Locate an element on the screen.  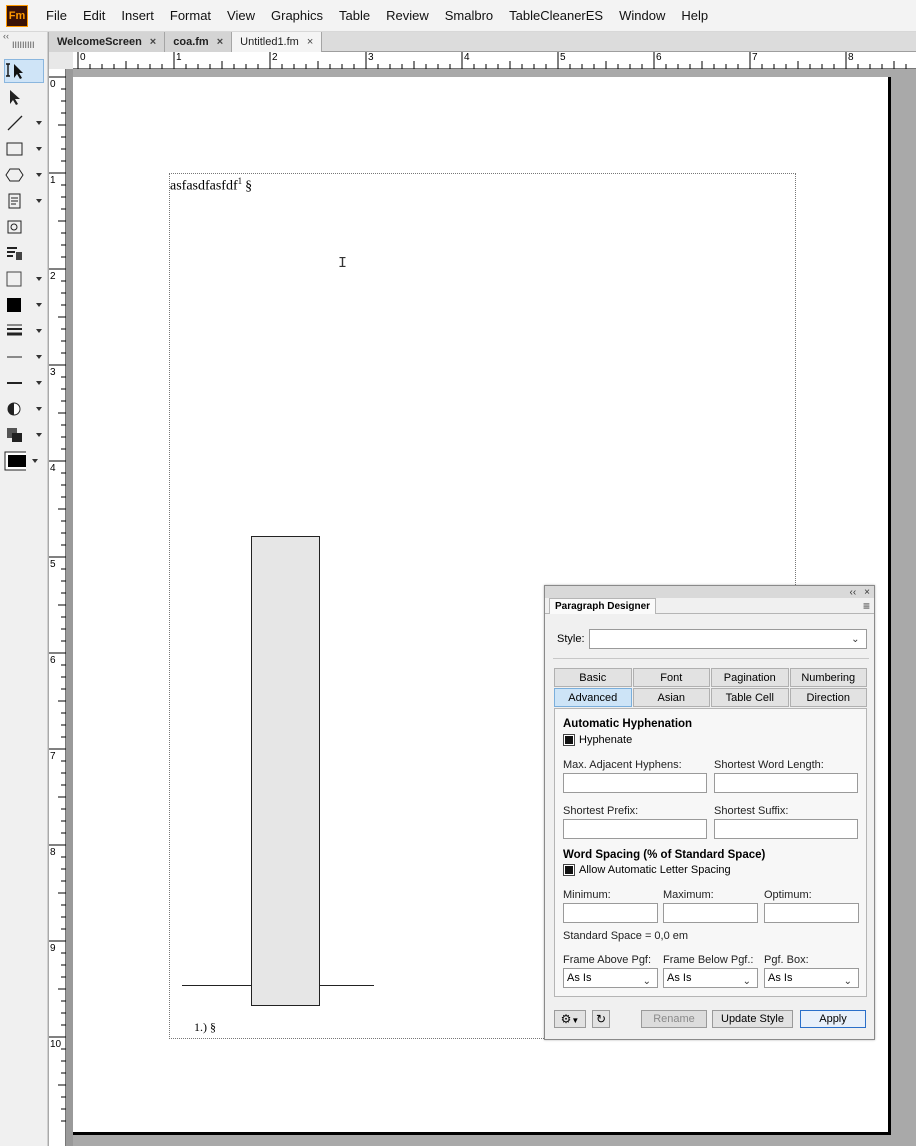
hotspot-tool is located at coordinates (24, 253).